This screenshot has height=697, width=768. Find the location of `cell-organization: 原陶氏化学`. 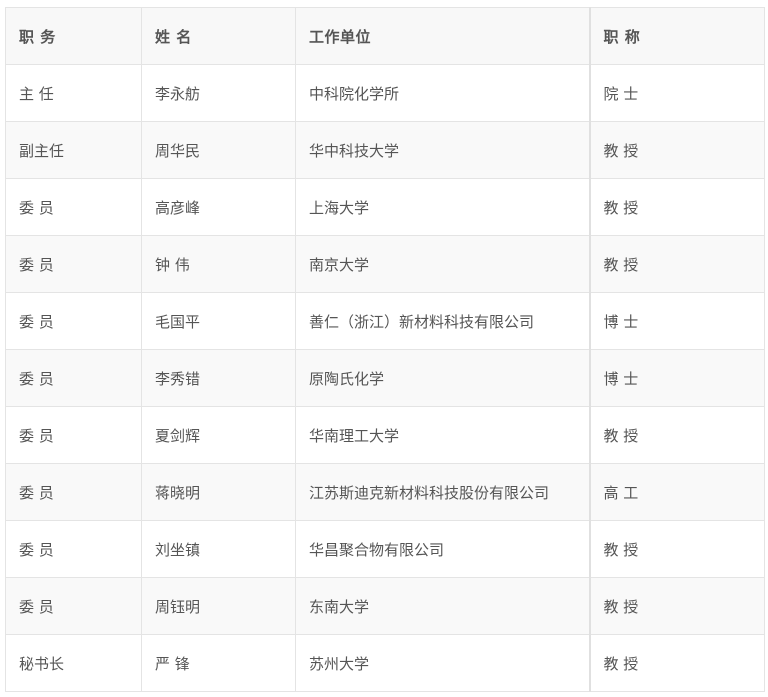

cell-organization: 原陶氏化学 is located at coordinates (442, 378).